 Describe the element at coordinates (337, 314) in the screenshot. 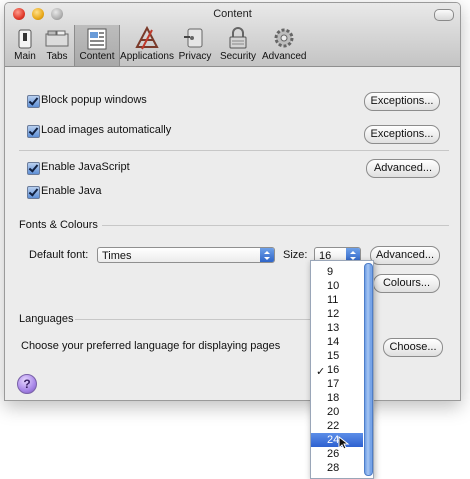

I see `size-option: 12` at that location.